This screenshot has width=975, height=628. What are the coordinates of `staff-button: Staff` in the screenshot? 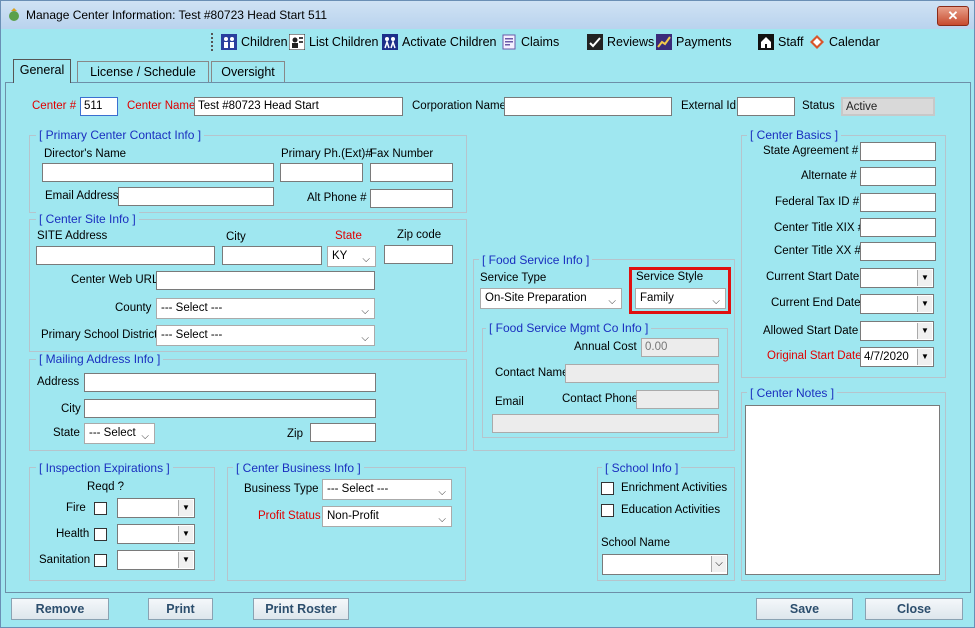 It's located at (780, 42).